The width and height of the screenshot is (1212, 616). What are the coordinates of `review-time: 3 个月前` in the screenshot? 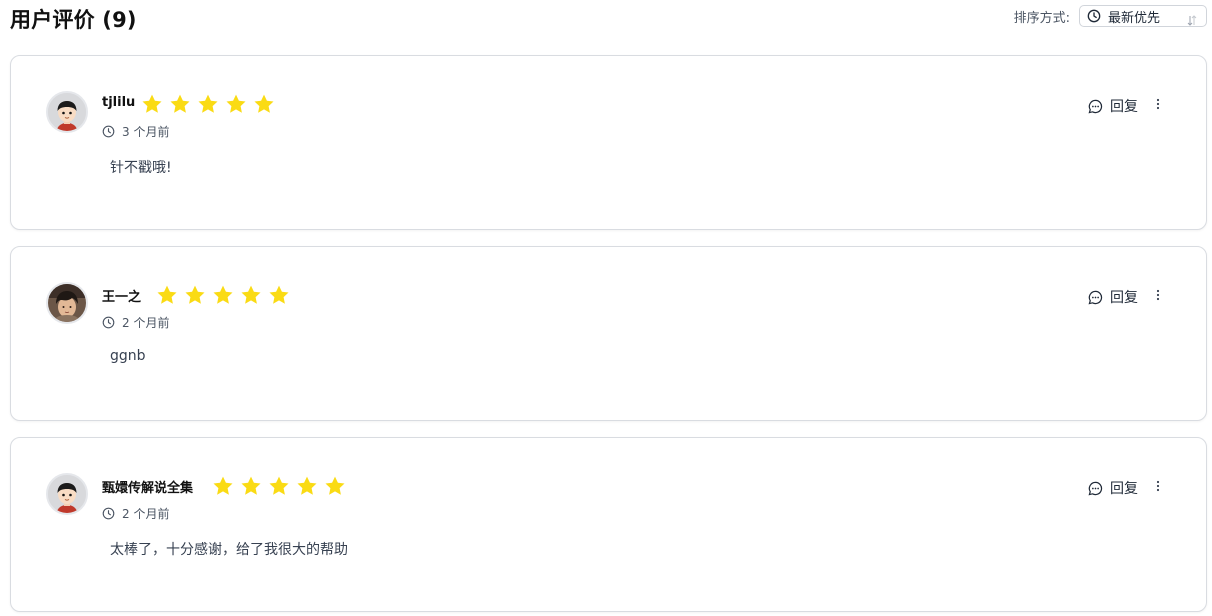 It's located at (135, 131).